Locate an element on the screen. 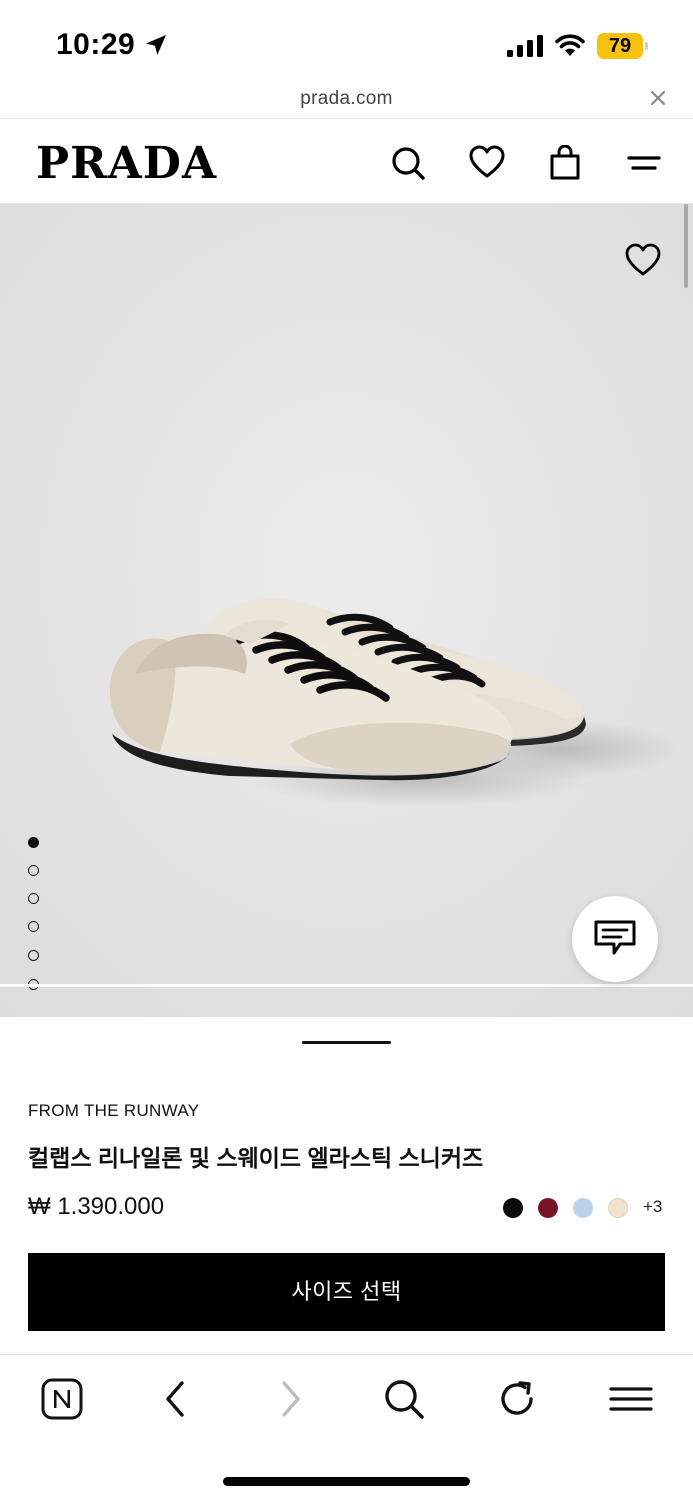 The image size is (693, 1500). bag-icon is located at coordinates (565, 163).